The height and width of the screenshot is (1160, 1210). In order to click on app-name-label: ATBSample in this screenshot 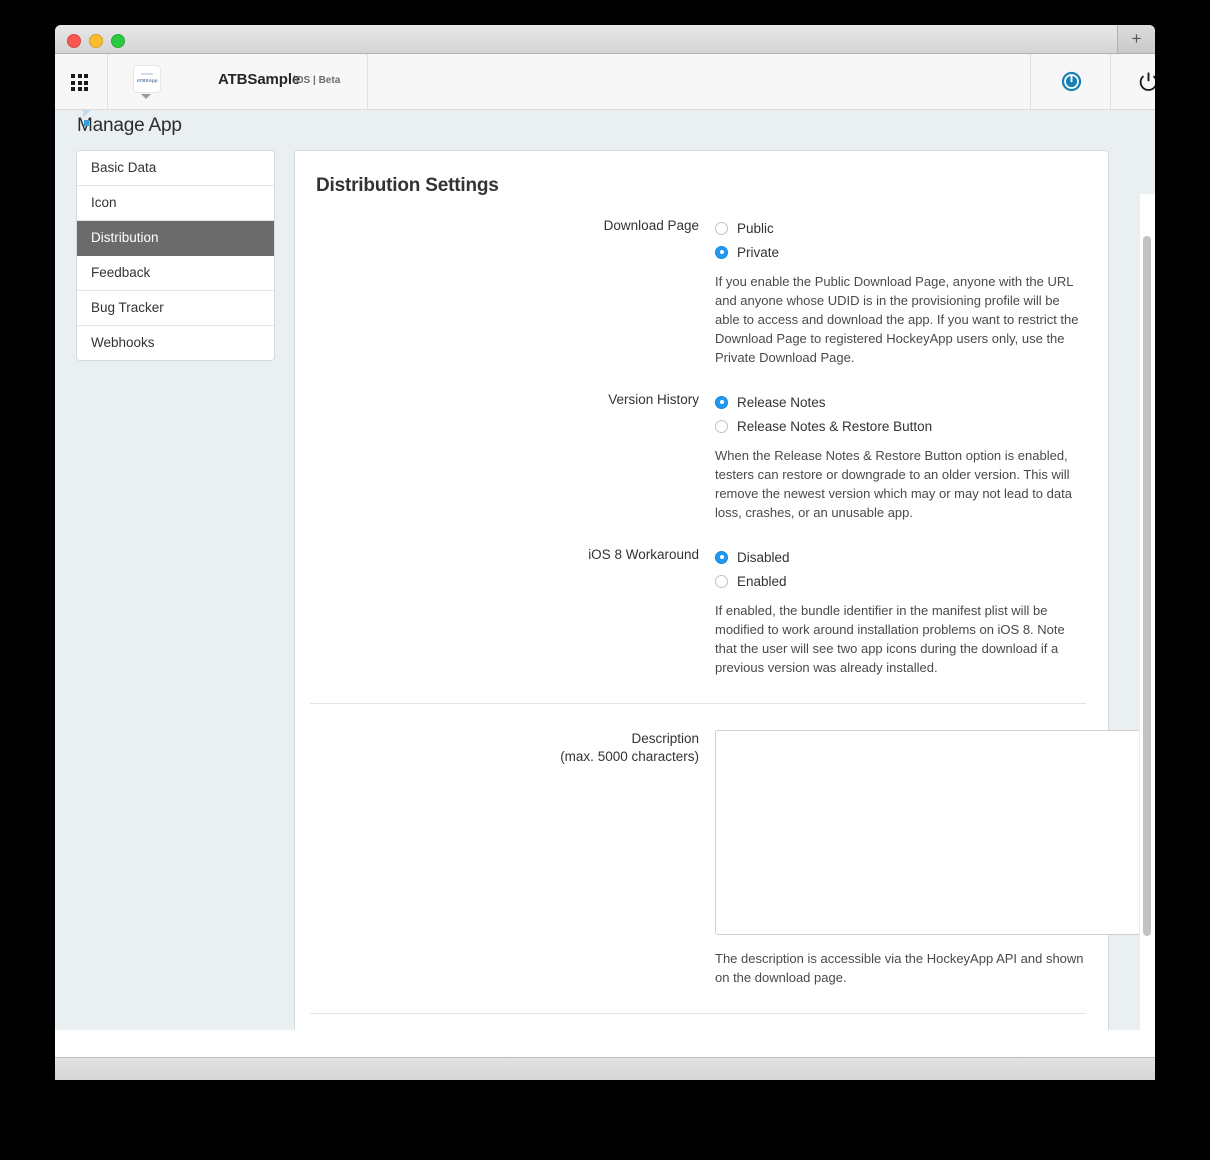, I will do `click(259, 79)`.